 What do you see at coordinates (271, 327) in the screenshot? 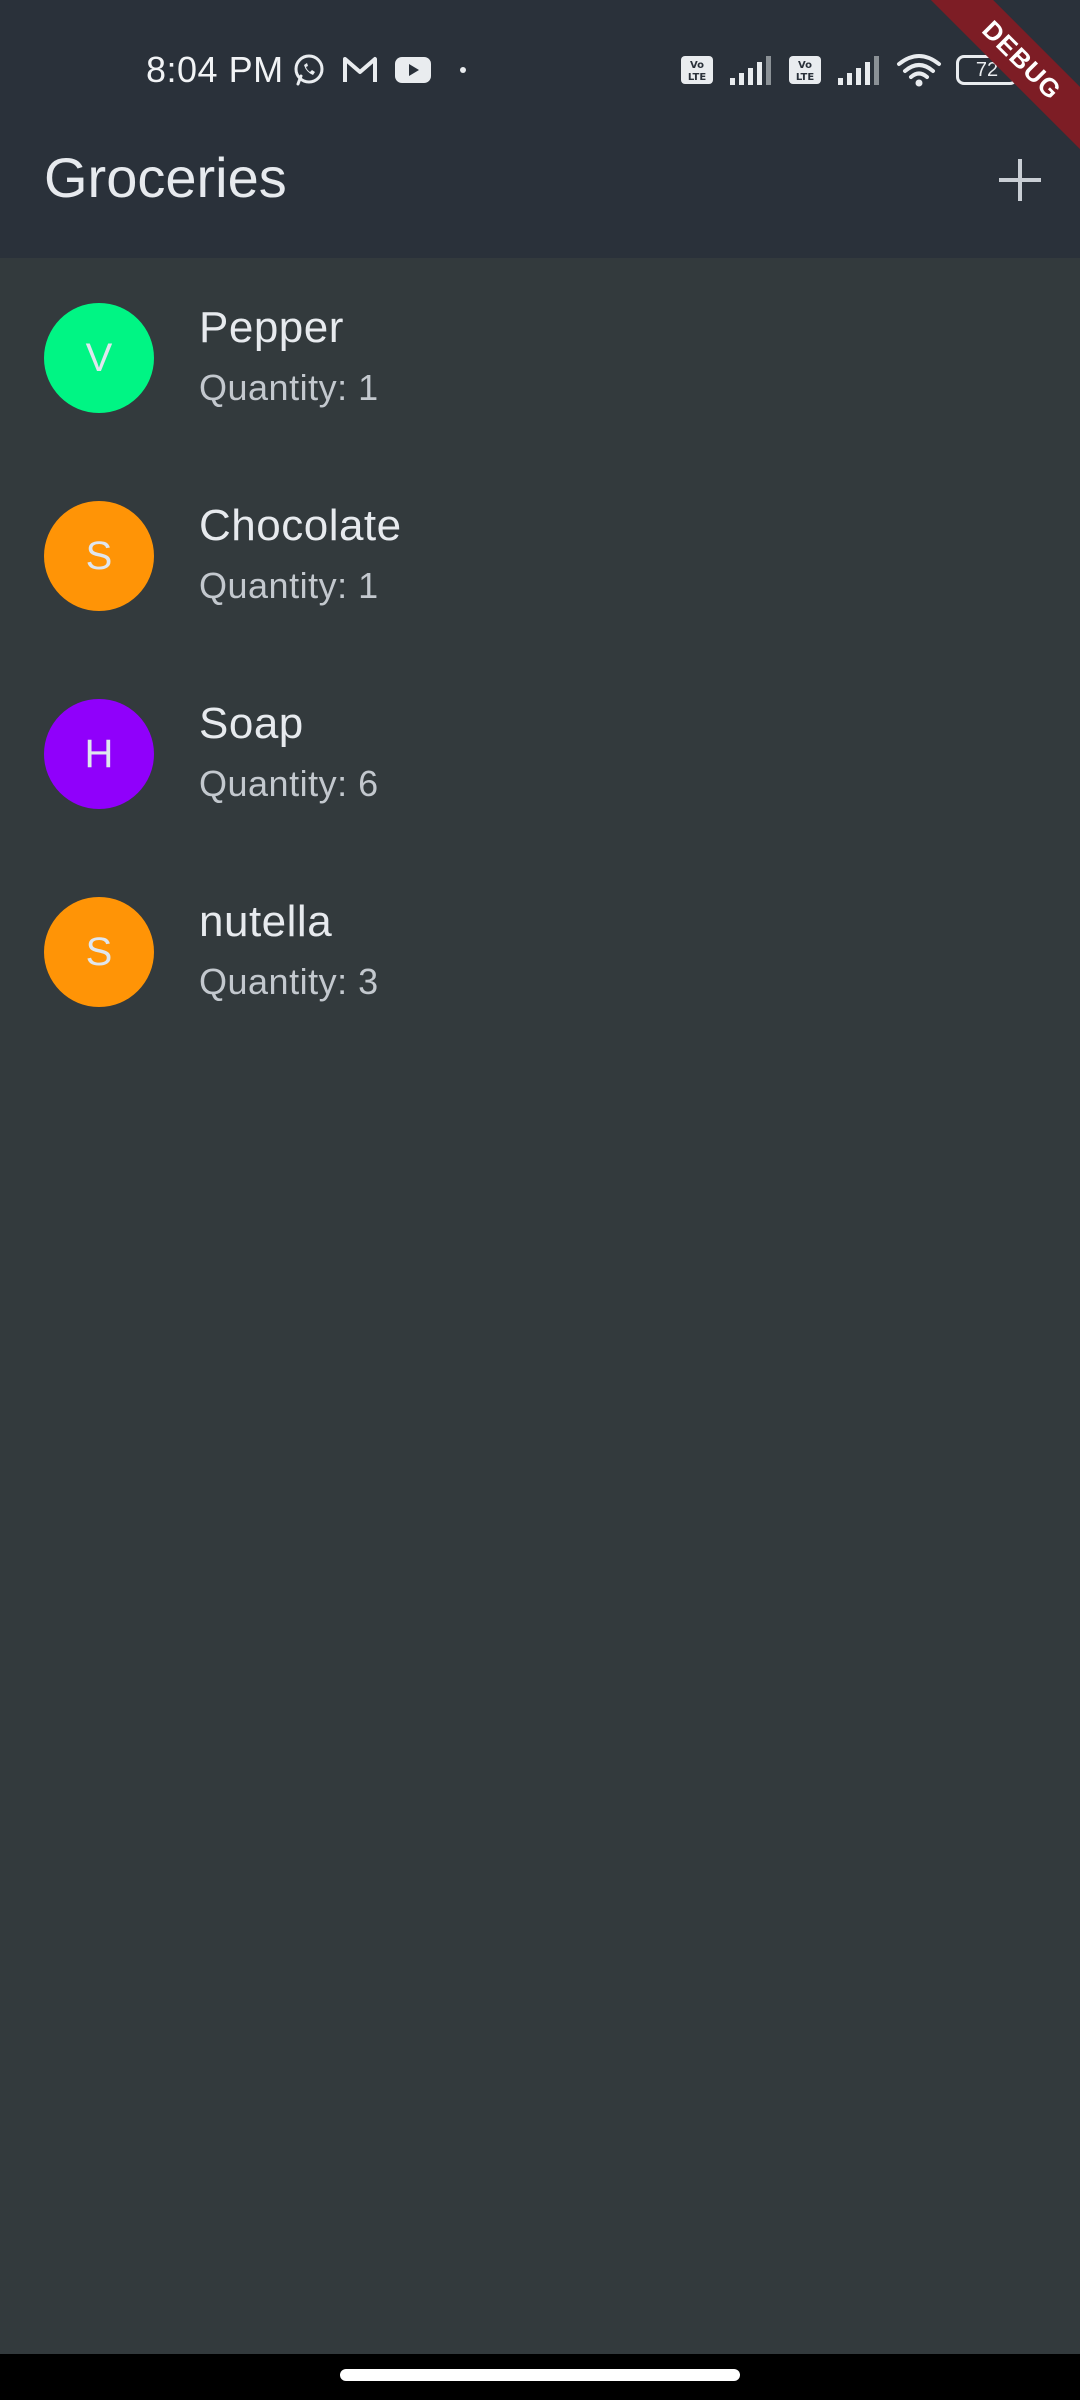
I see `item-name: Pepper` at bounding box center [271, 327].